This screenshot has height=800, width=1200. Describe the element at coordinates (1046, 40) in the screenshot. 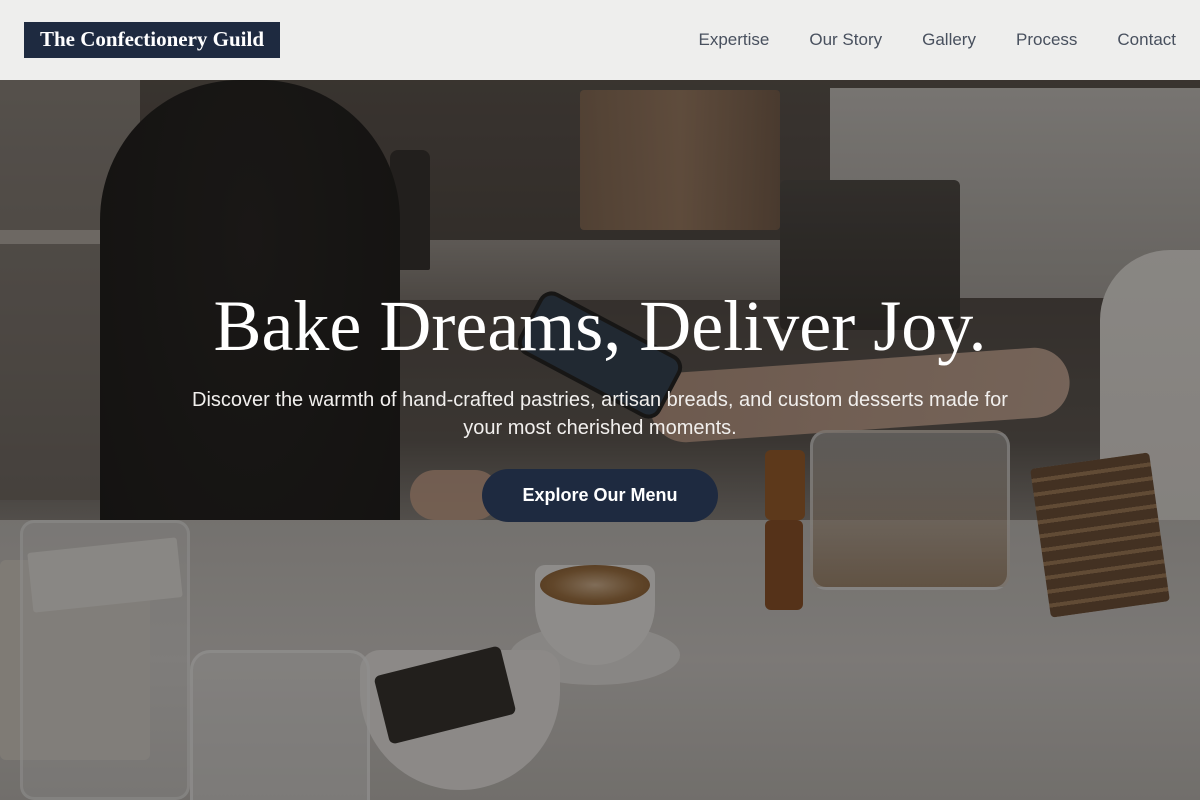

I see `nav-link-process: Process` at that location.